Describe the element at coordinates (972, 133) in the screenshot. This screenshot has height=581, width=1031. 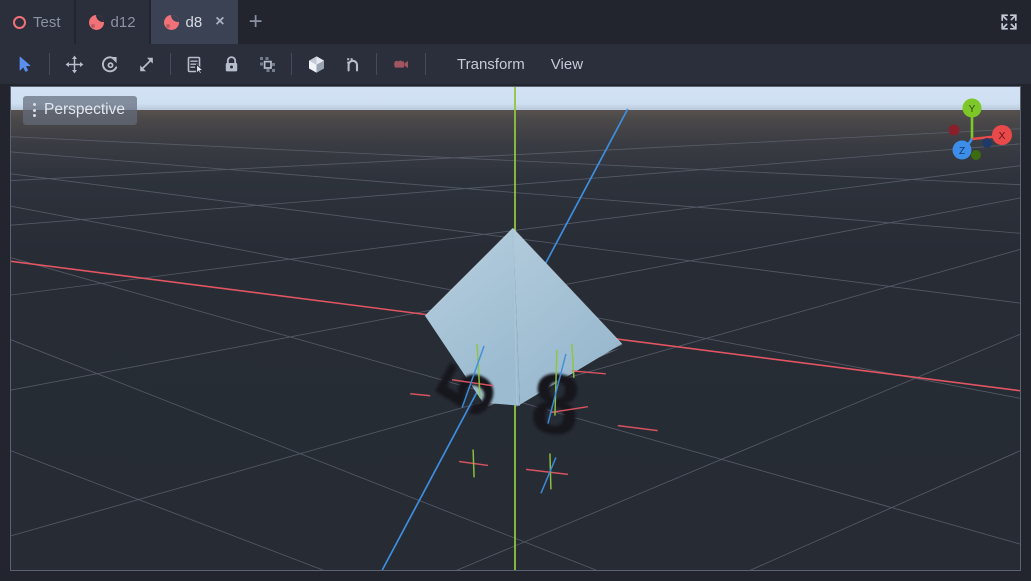
I see `axis-gizmo: Y X Z` at that location.